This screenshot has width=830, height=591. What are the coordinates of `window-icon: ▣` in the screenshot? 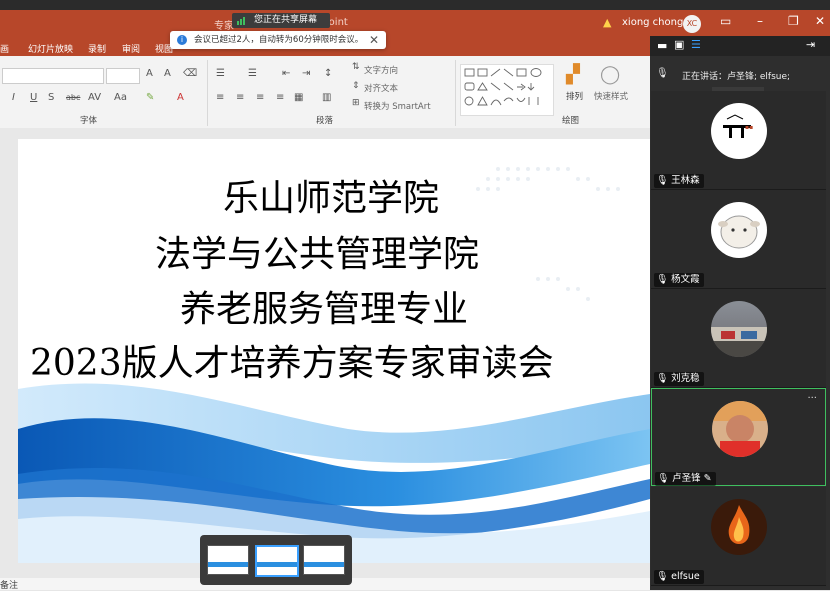 It's located at (679, 44).